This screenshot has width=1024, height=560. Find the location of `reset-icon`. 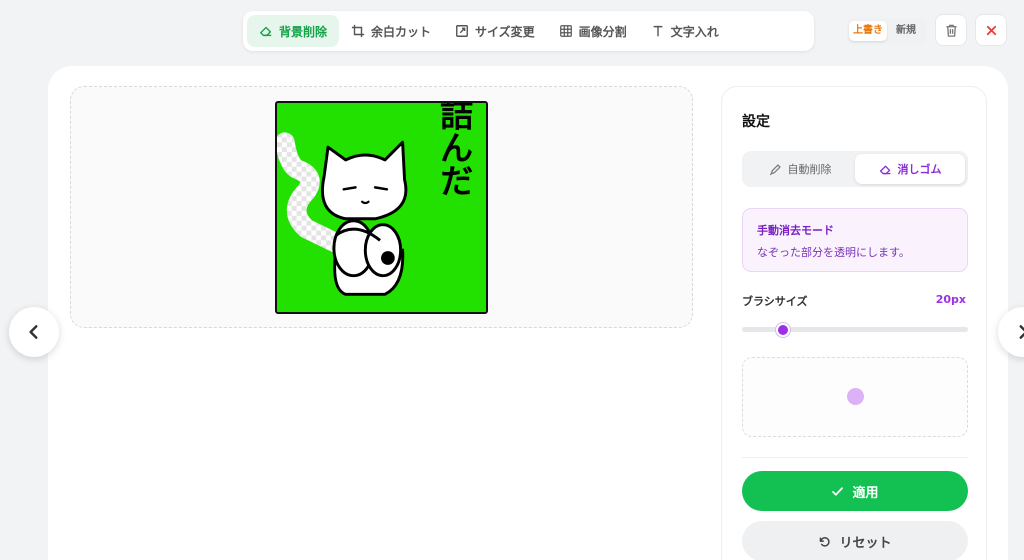

reset-icon is located at coordinates (825, 541).